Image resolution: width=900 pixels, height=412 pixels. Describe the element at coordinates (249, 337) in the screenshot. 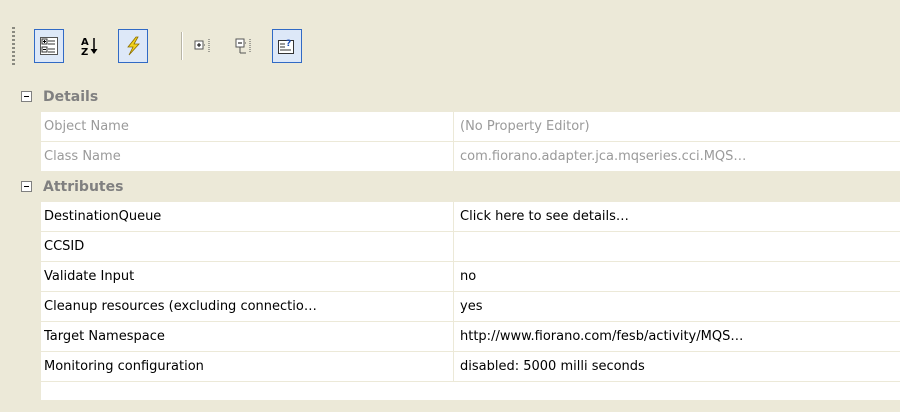

I see `property-name: Target Namespace` at that location.